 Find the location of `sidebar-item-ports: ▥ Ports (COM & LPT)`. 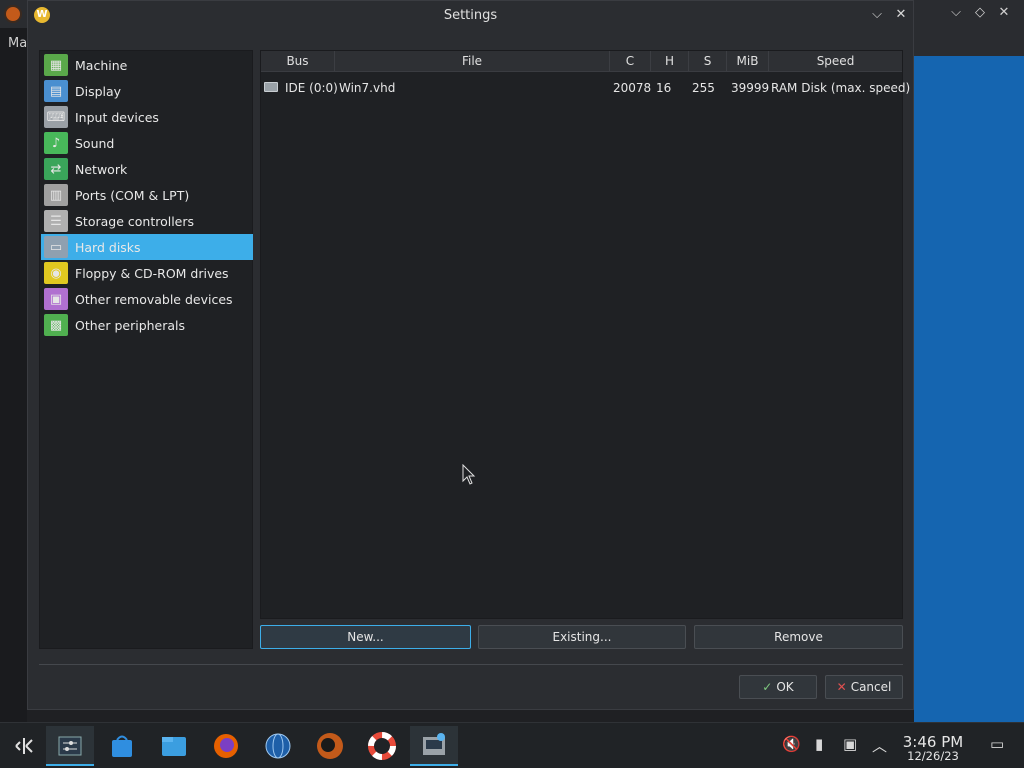

sidebar-item-ports: ▥ Ports (COM & LPT) is located at coordinates (147, 195).